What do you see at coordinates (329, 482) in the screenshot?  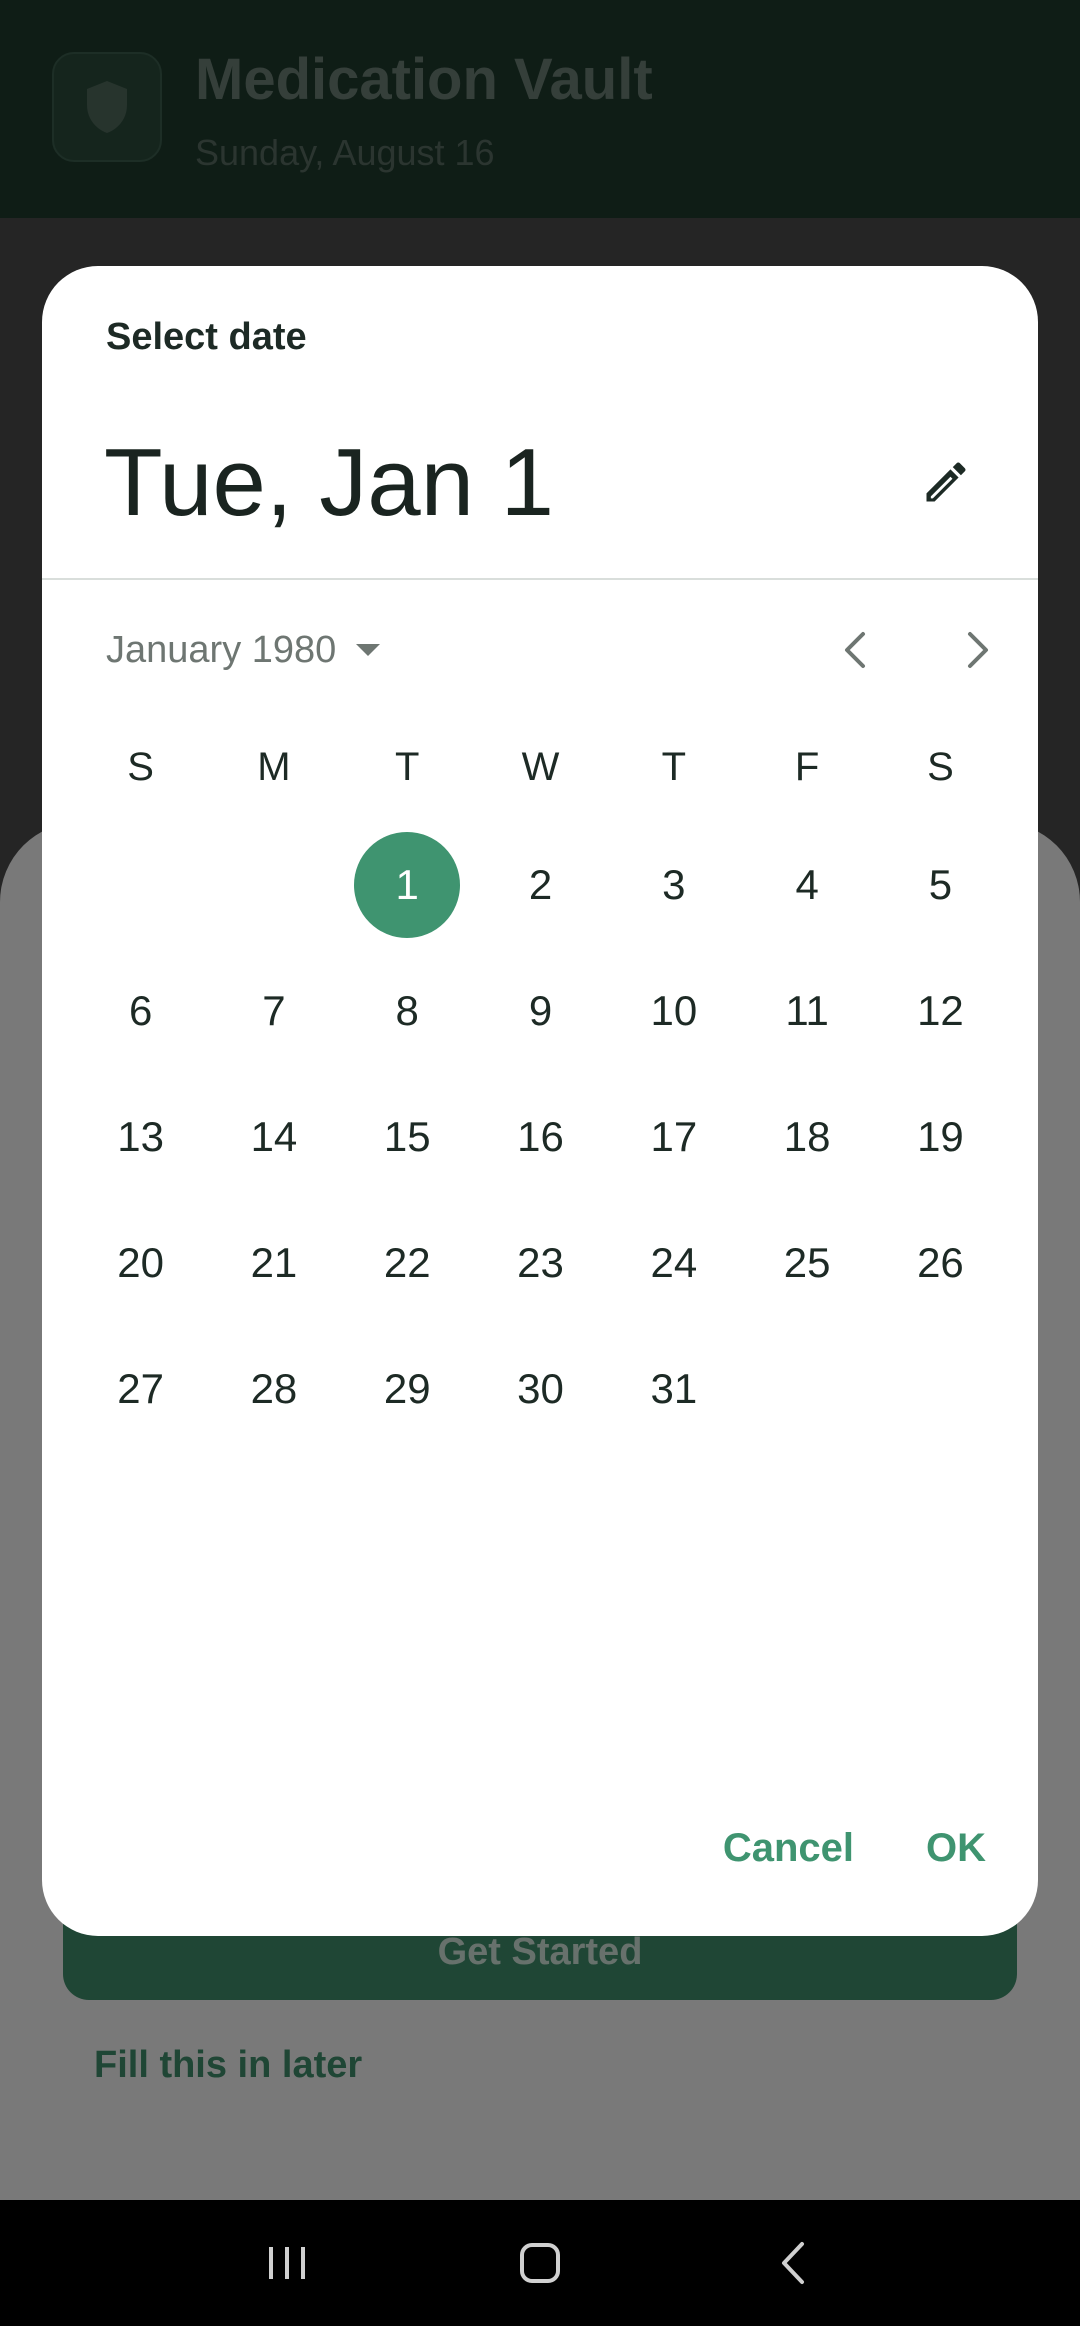 I see `selected-date: Tue, Jan 1` at bounding box center [329, 482].